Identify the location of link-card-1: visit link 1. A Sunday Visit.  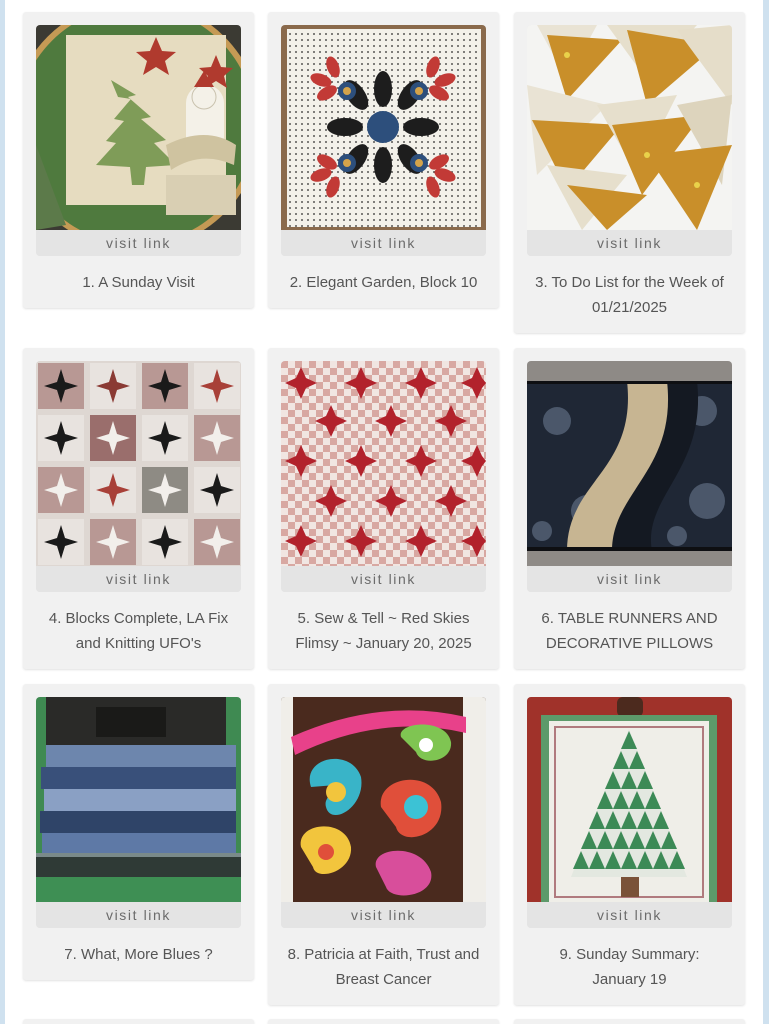
(138, 160).